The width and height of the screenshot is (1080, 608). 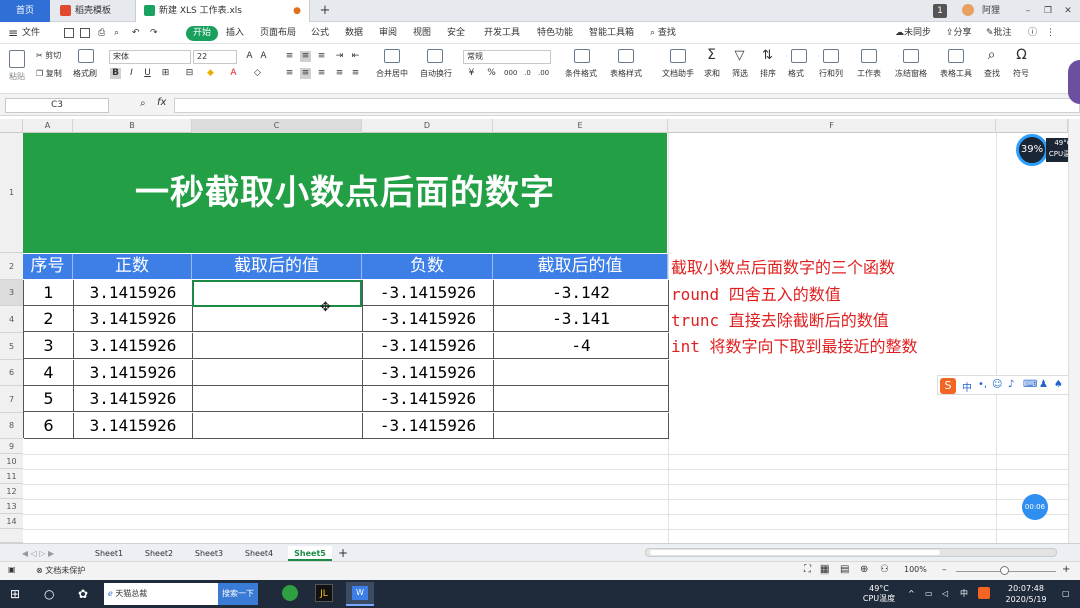 I want to click on tab-file: 新建 XLS 工作表.xls ●, so click(x=222, y=11).